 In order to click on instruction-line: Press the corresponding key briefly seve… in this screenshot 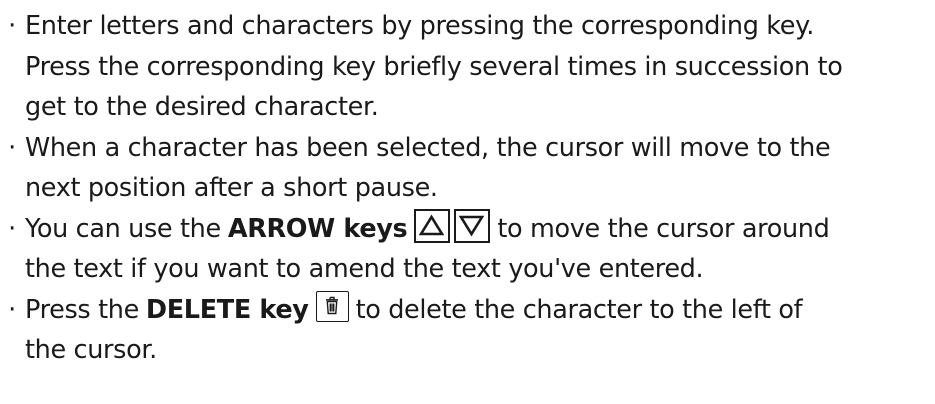, I will do `click(434, 66)`.